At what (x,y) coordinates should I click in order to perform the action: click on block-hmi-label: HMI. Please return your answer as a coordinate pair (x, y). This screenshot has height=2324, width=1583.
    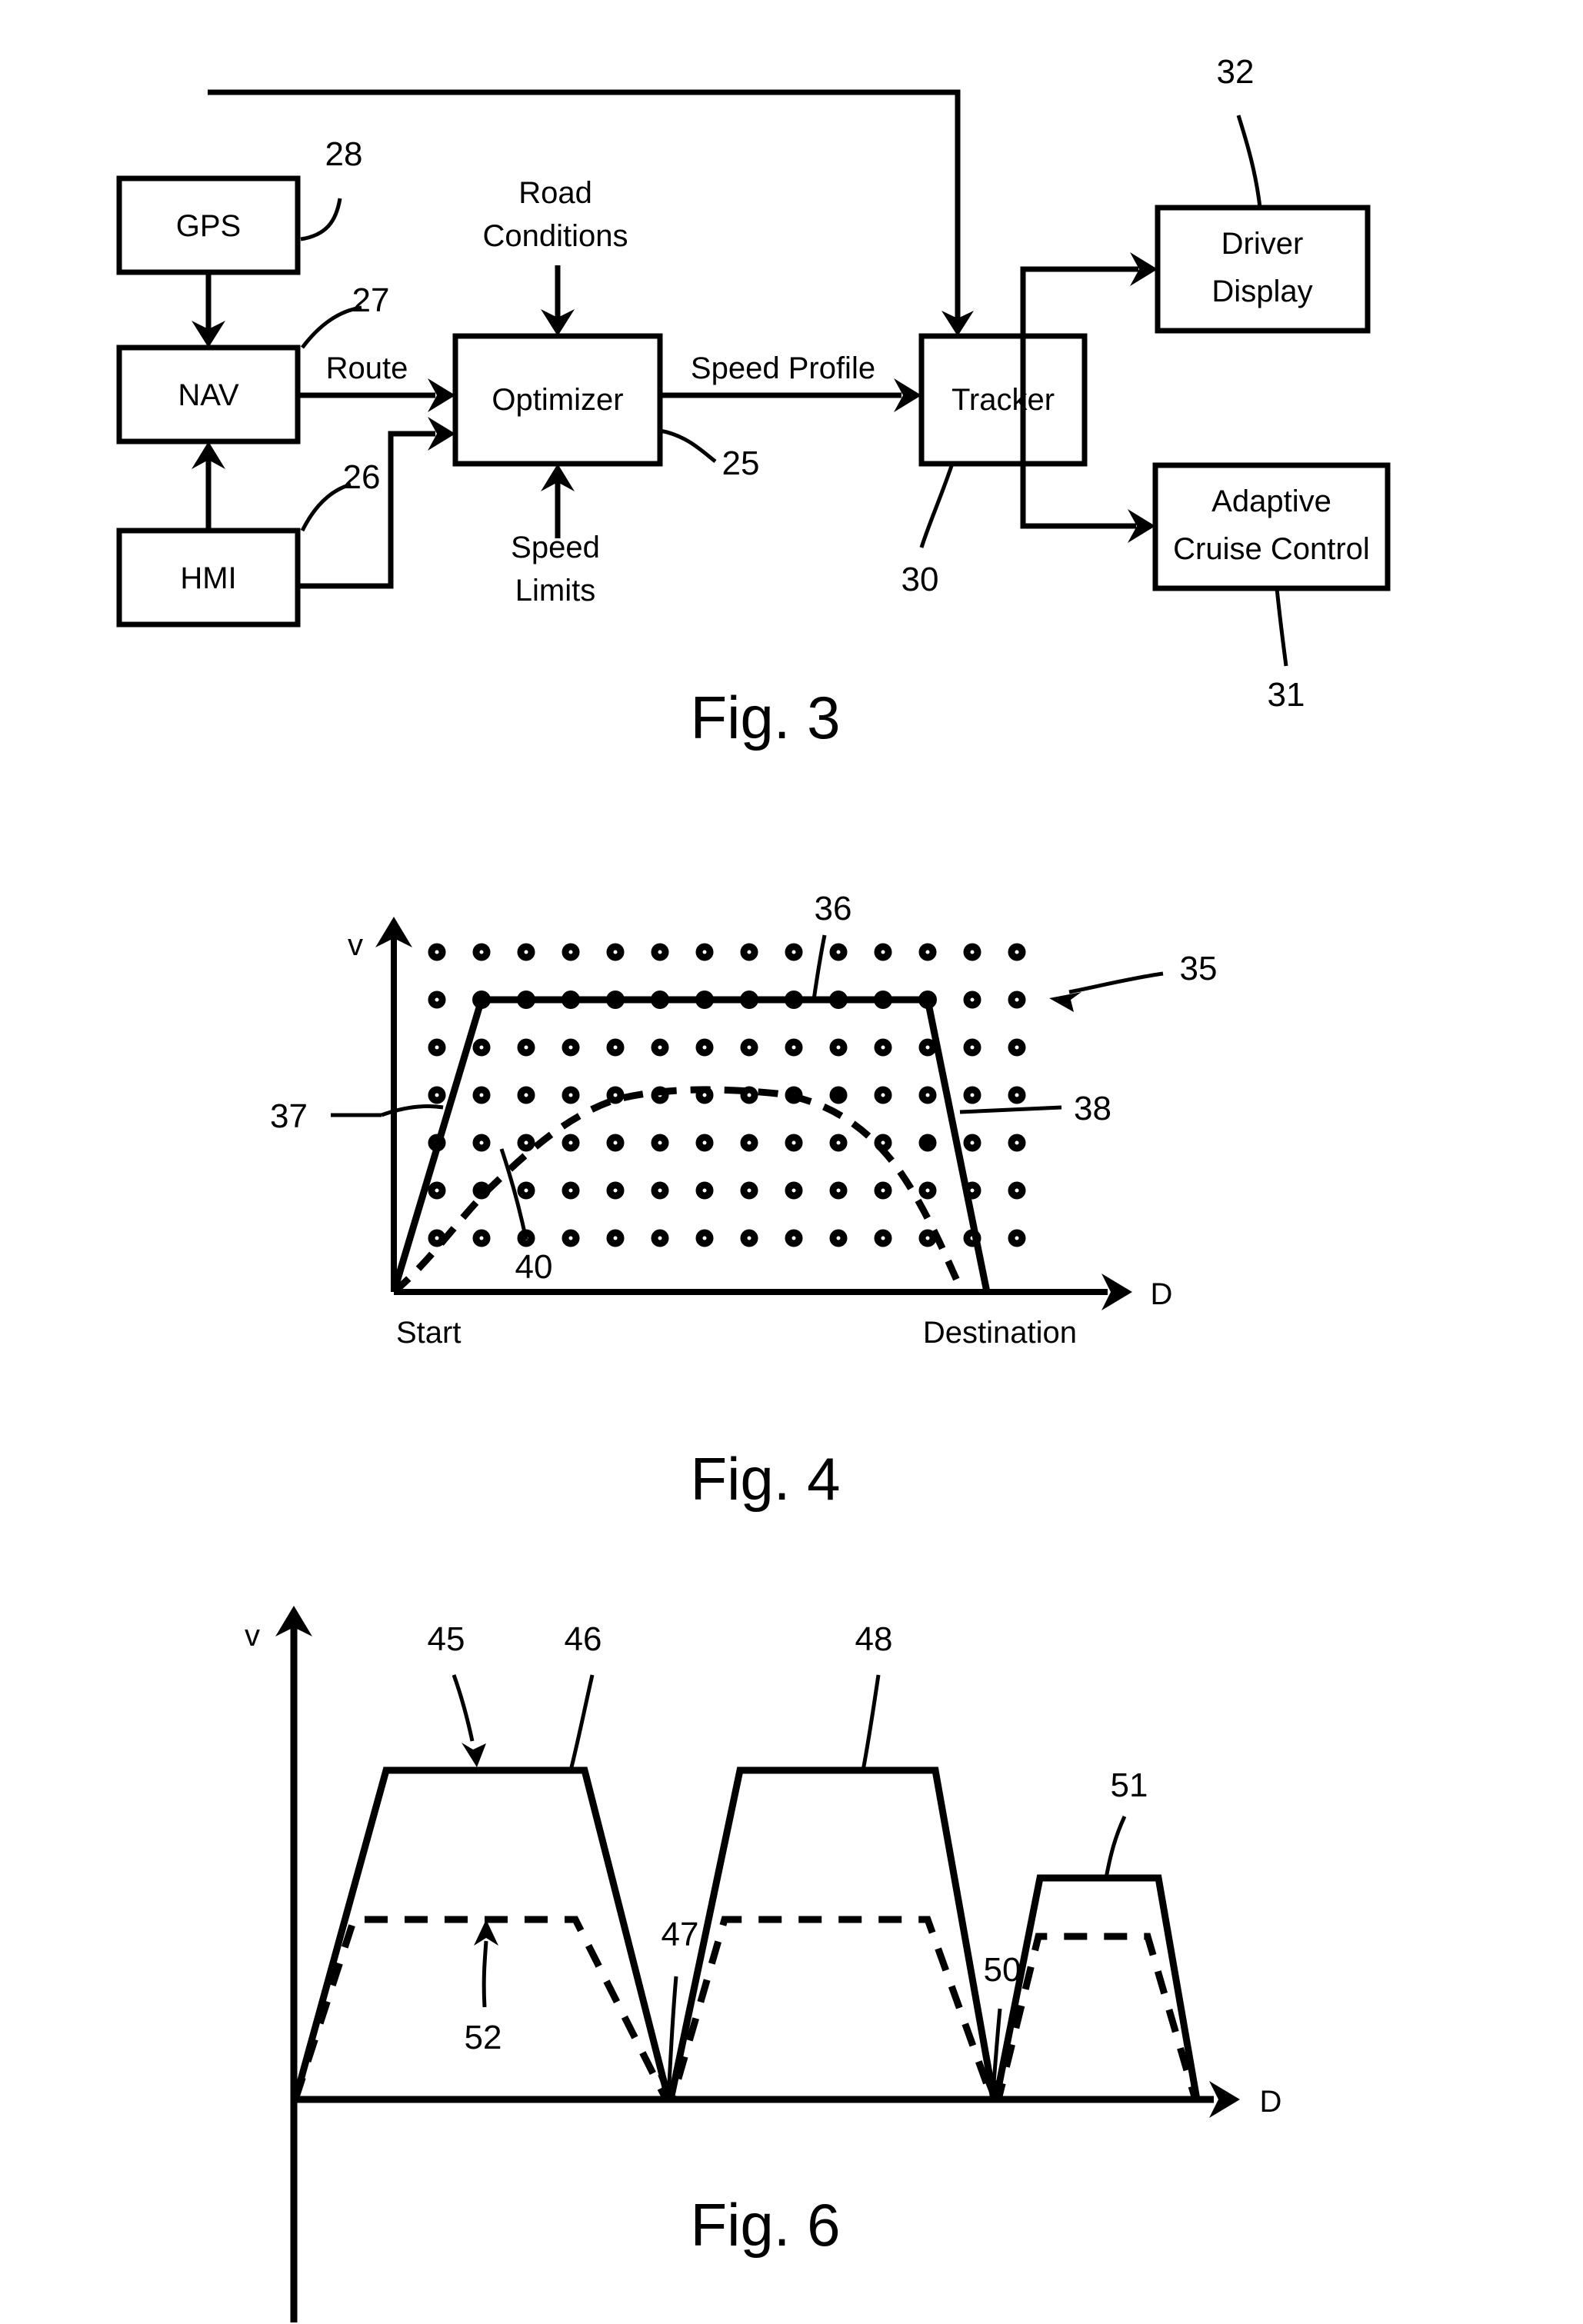
    Looking at the image, I should click on (208, 578).